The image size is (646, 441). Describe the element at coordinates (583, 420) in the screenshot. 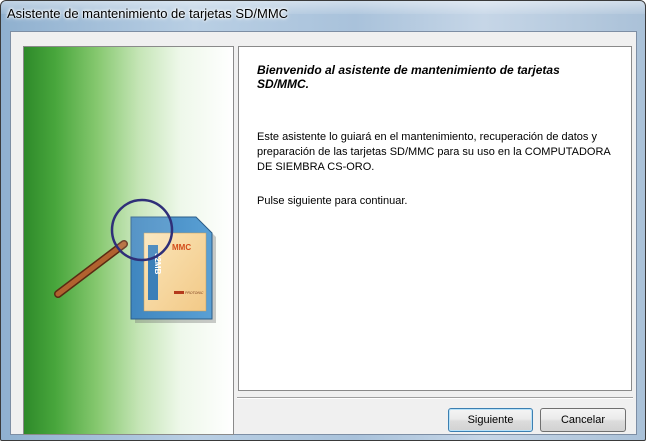

I see `cancel-button: Cancelar` at that location.